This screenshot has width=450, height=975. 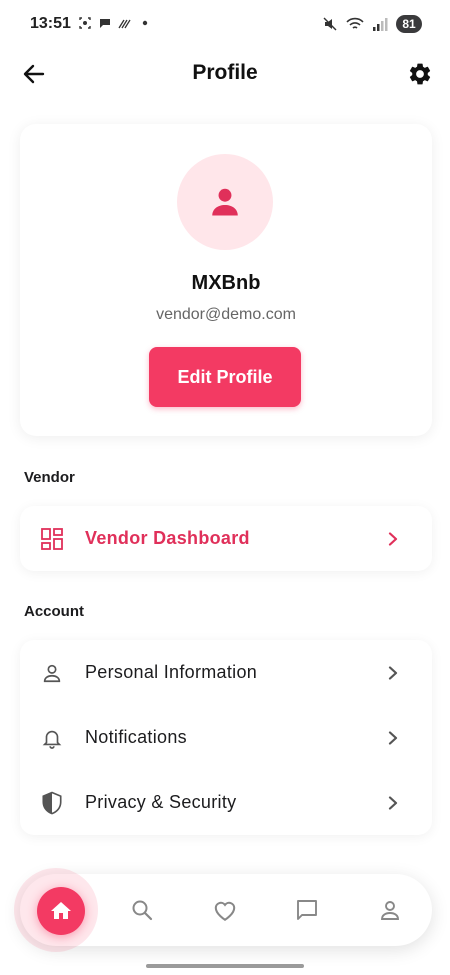 I want to click on nav-search, so click(x=142, y=910).